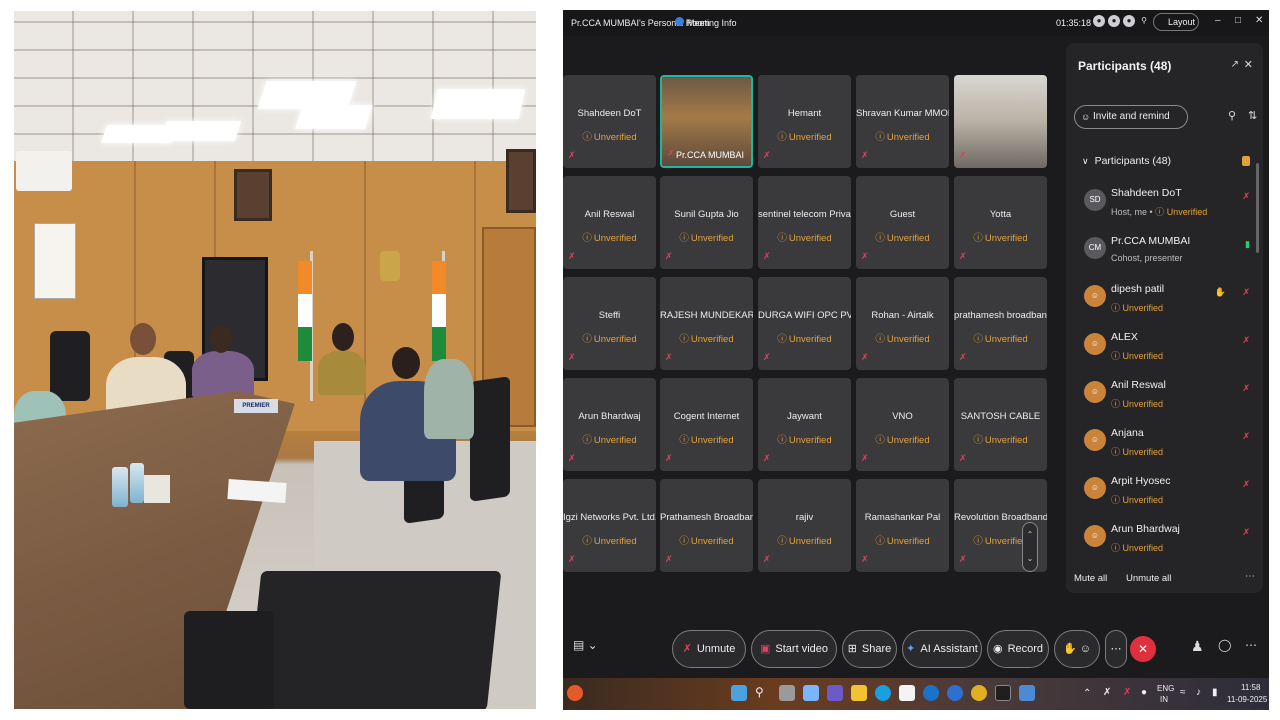 The width and height of the screenshot is (1280, 720). What do you see at coordinates (706, 525) in the screenshot?
I see `participant-tile: Prathamesh Broadband Unverified ✗` at bounding box center [706, 525].